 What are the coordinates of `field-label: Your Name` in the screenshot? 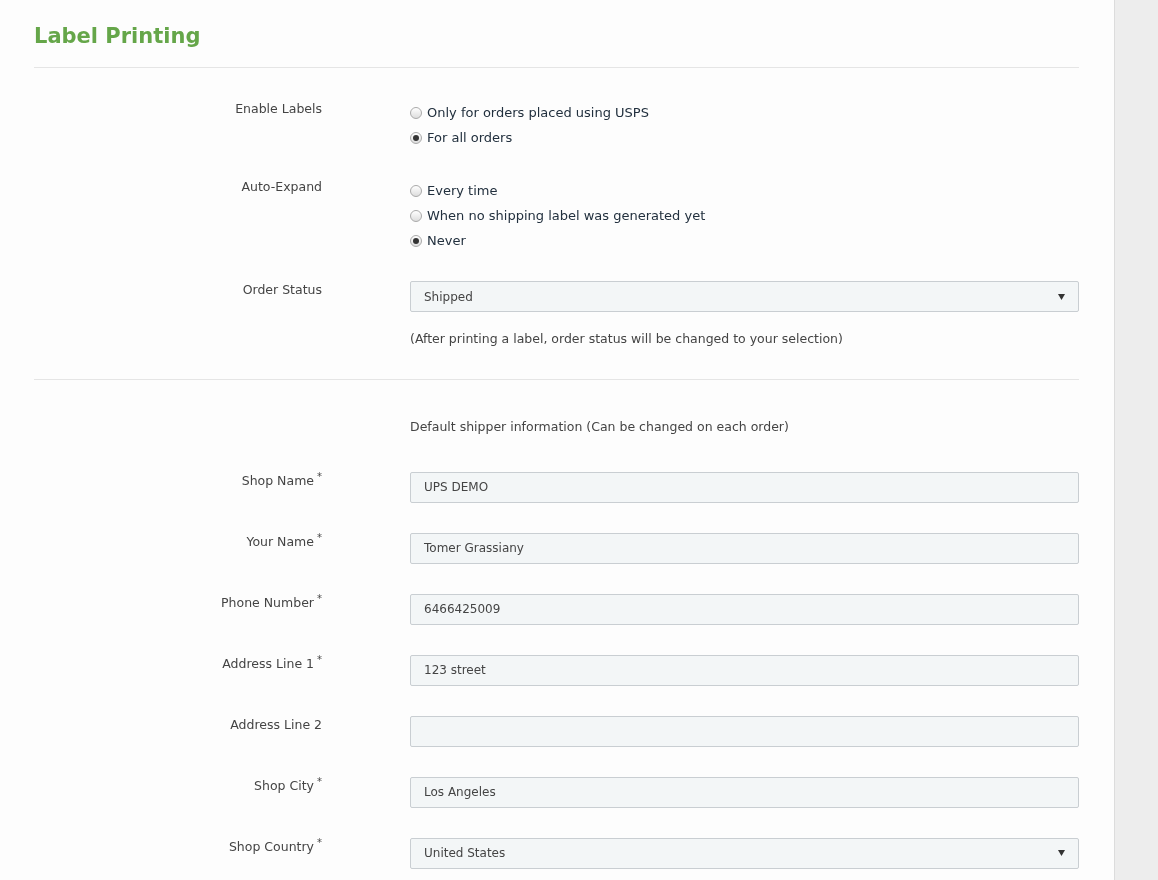 It's located at (280, 541).